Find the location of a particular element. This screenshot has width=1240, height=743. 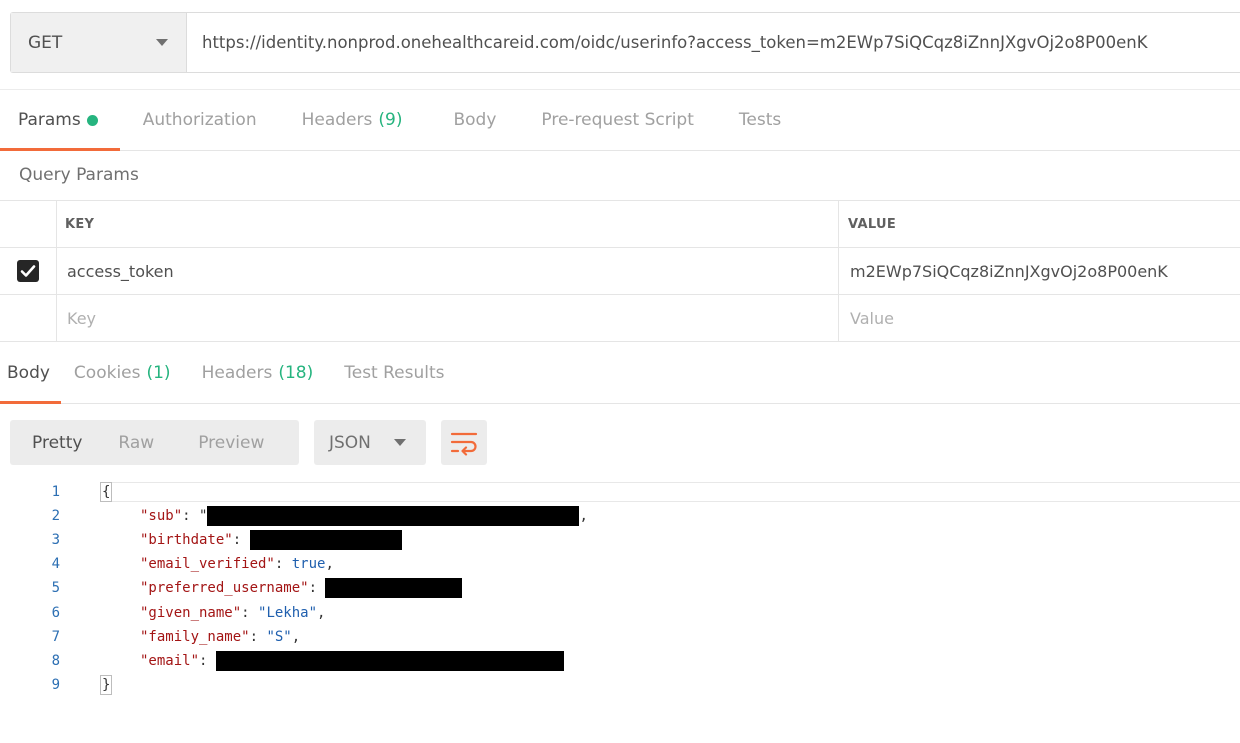

wrap-lines-button is located at coordinates (464, 442).